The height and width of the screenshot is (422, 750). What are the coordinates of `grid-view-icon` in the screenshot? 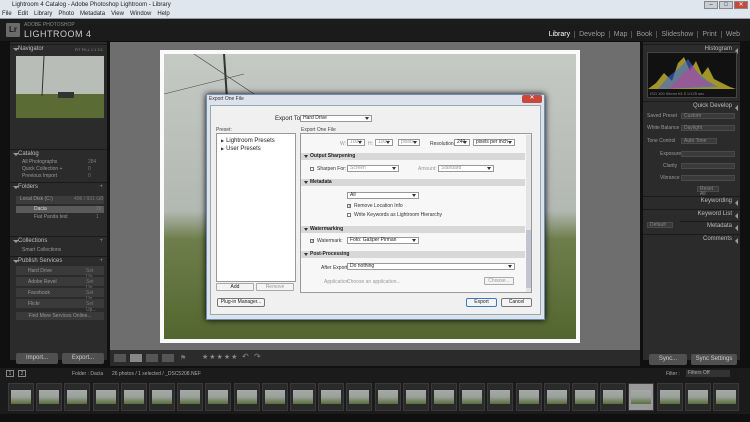 It's located at (120, 358).